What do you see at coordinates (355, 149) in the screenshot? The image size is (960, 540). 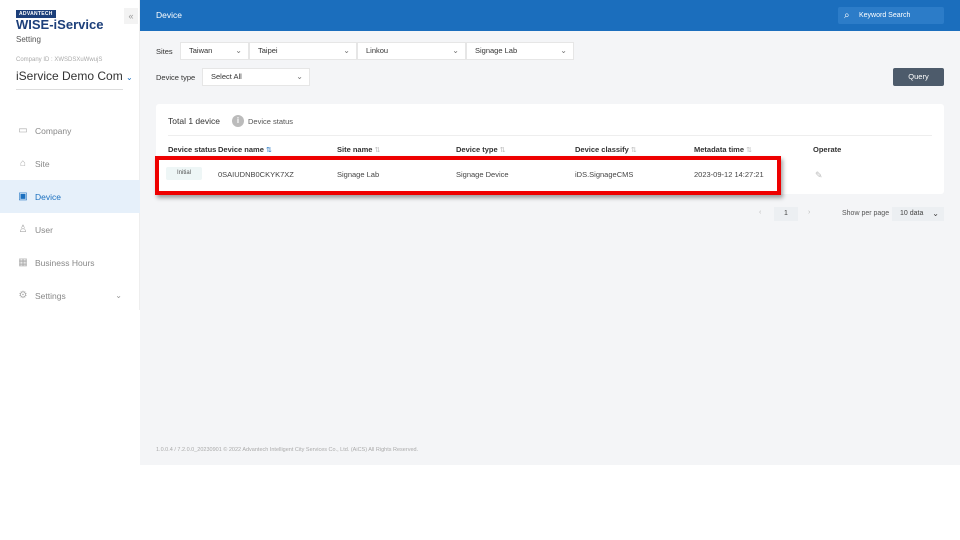 I see `column-label: Site name` at bounding box center [355, 149].